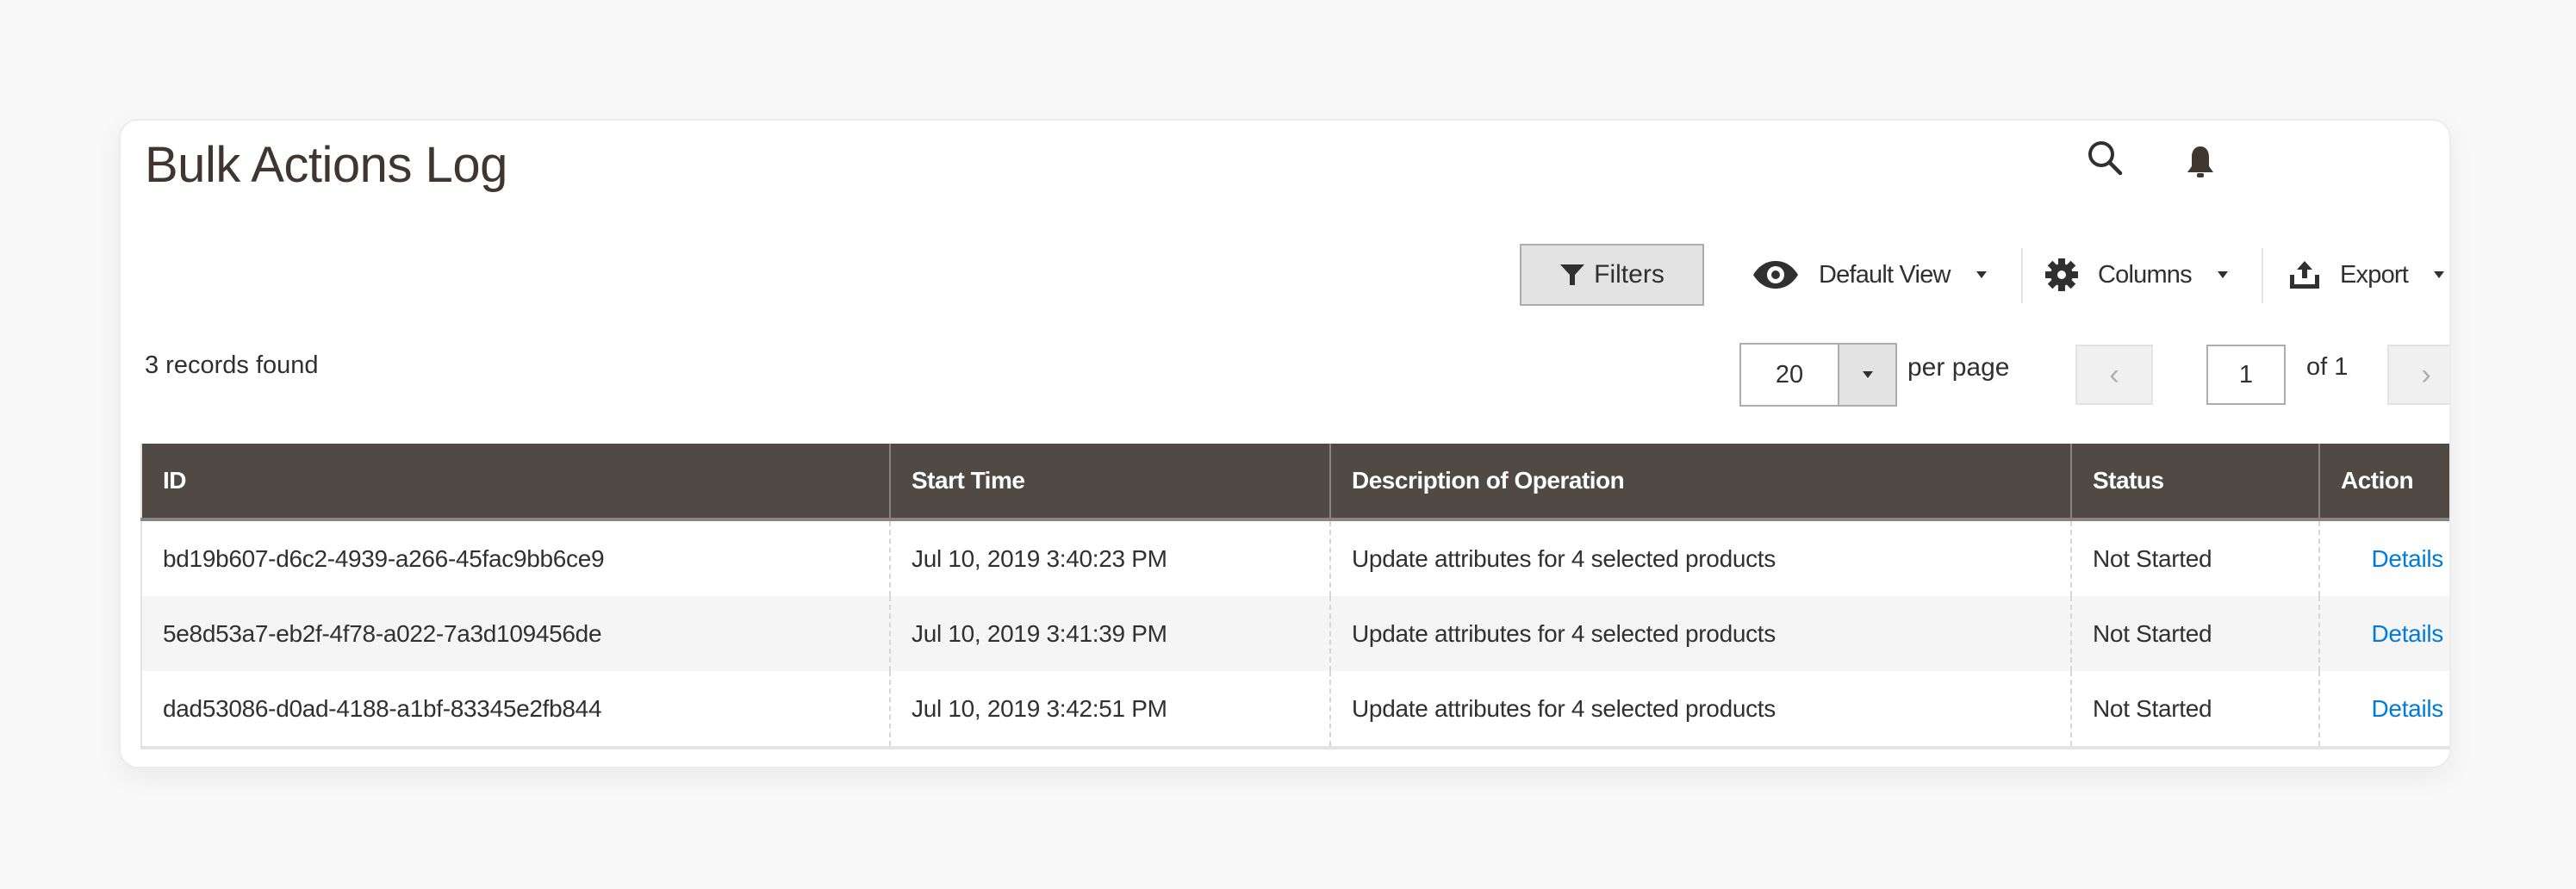  What do you see at coordinates (1885, 274) in the screenshot?
I see `default-view-label: Default View` at bounding box center [1885, 274].